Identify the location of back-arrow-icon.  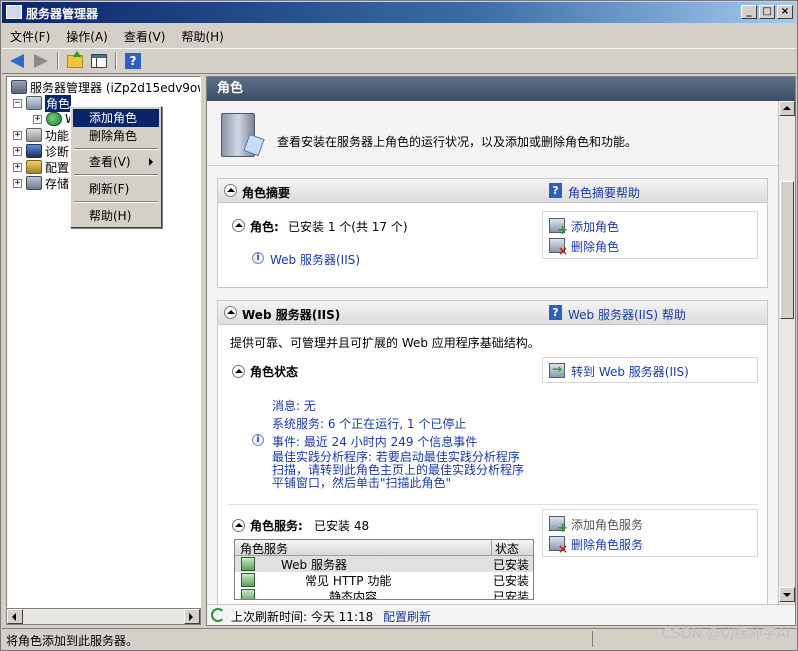
(17, 61).